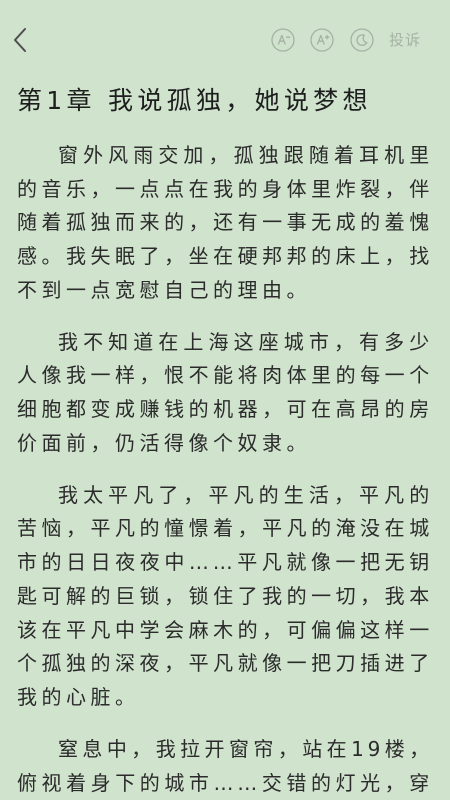  What do you see at coordinates (225, 528) in the screenshot?
I see `text-line: 苦恼，平凡的憧憬着，平凡的淹没在城` at bounding box center [225, 528].